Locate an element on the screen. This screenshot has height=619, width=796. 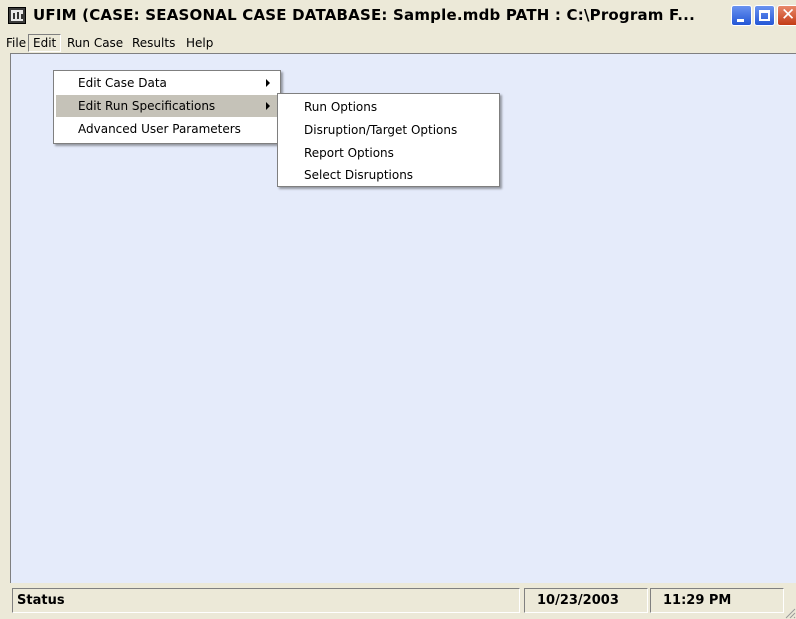
menu-run-case: Run Case is located at coordinates (95, 43).